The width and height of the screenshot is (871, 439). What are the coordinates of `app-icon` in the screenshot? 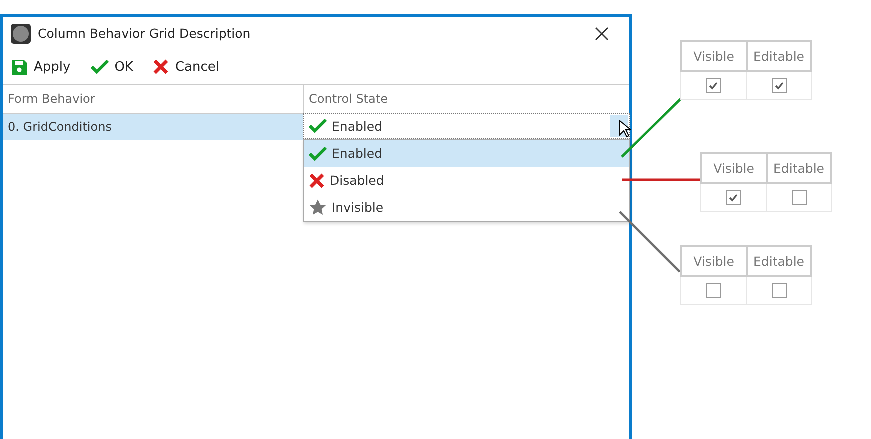 It's located at (21, 34).